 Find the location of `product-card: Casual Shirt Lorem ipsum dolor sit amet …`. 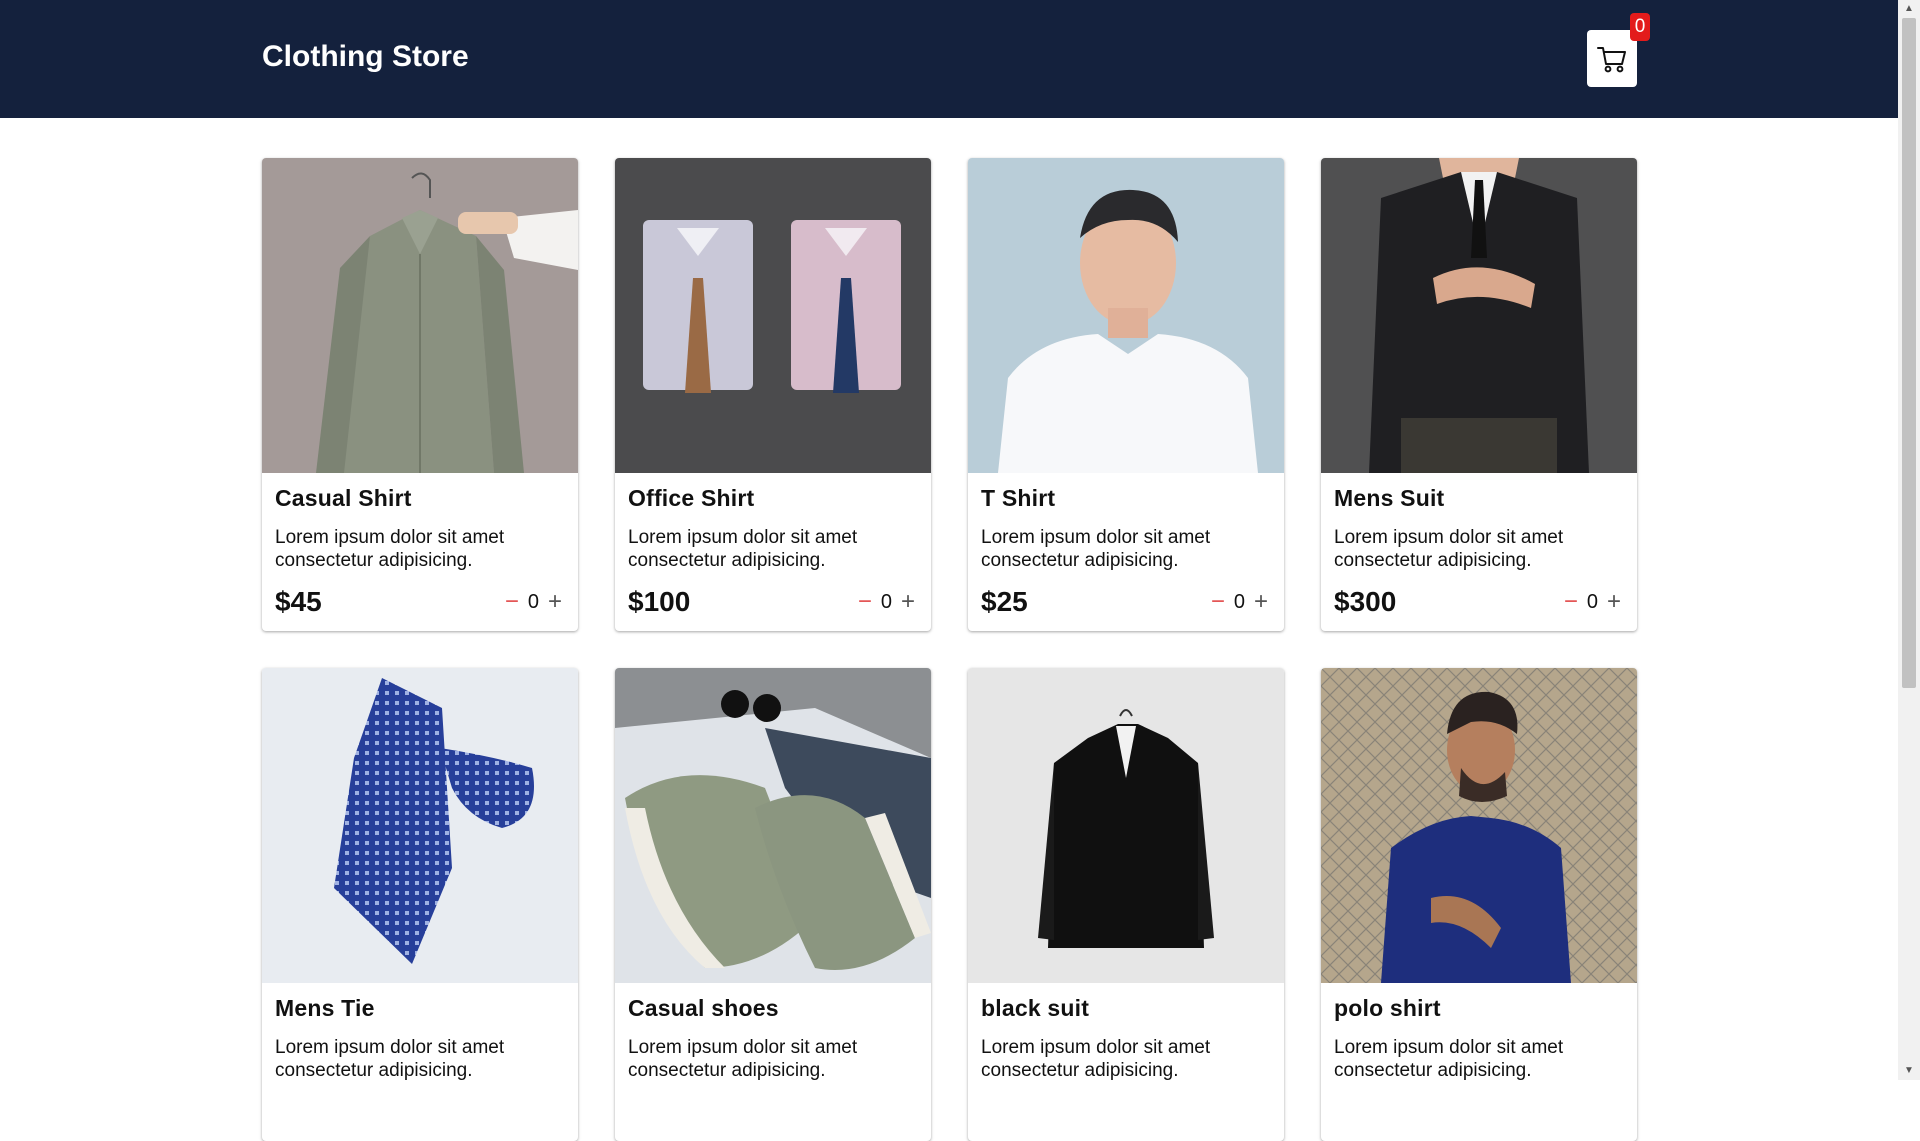

product-card: Casual Shirt Lorem ipsum dolor sit amet … is located at coordinates (420, 394).